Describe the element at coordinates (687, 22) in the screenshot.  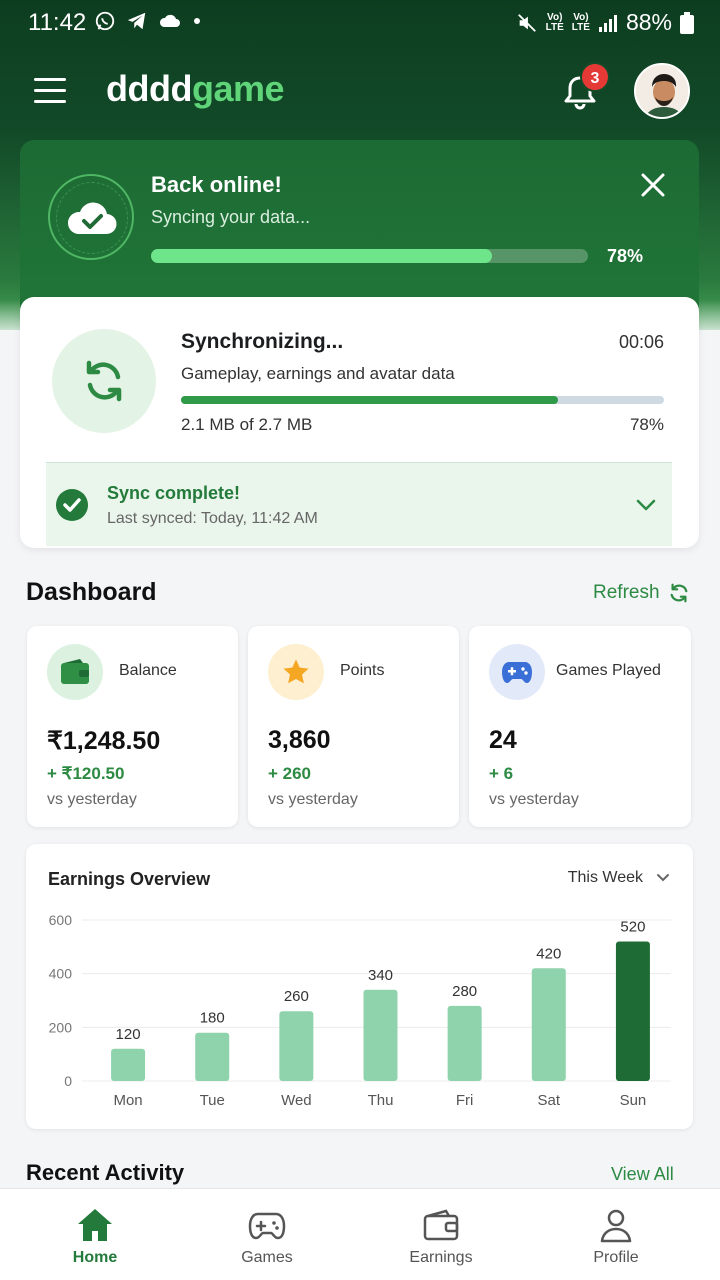
I see `battery-icon` at that location.